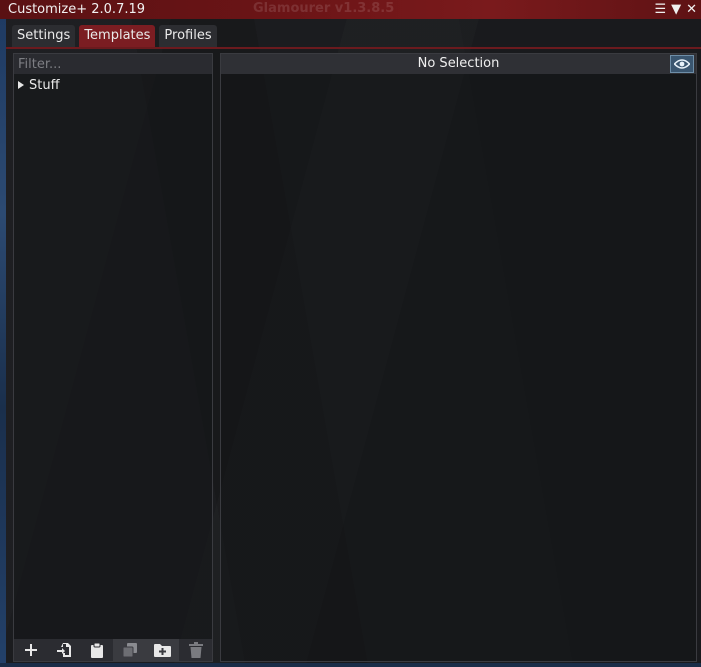  What do you see at coordinates (21, 85) in the screenshot?
I see `expand-triangle-icon` at bounding box center [21, 85].